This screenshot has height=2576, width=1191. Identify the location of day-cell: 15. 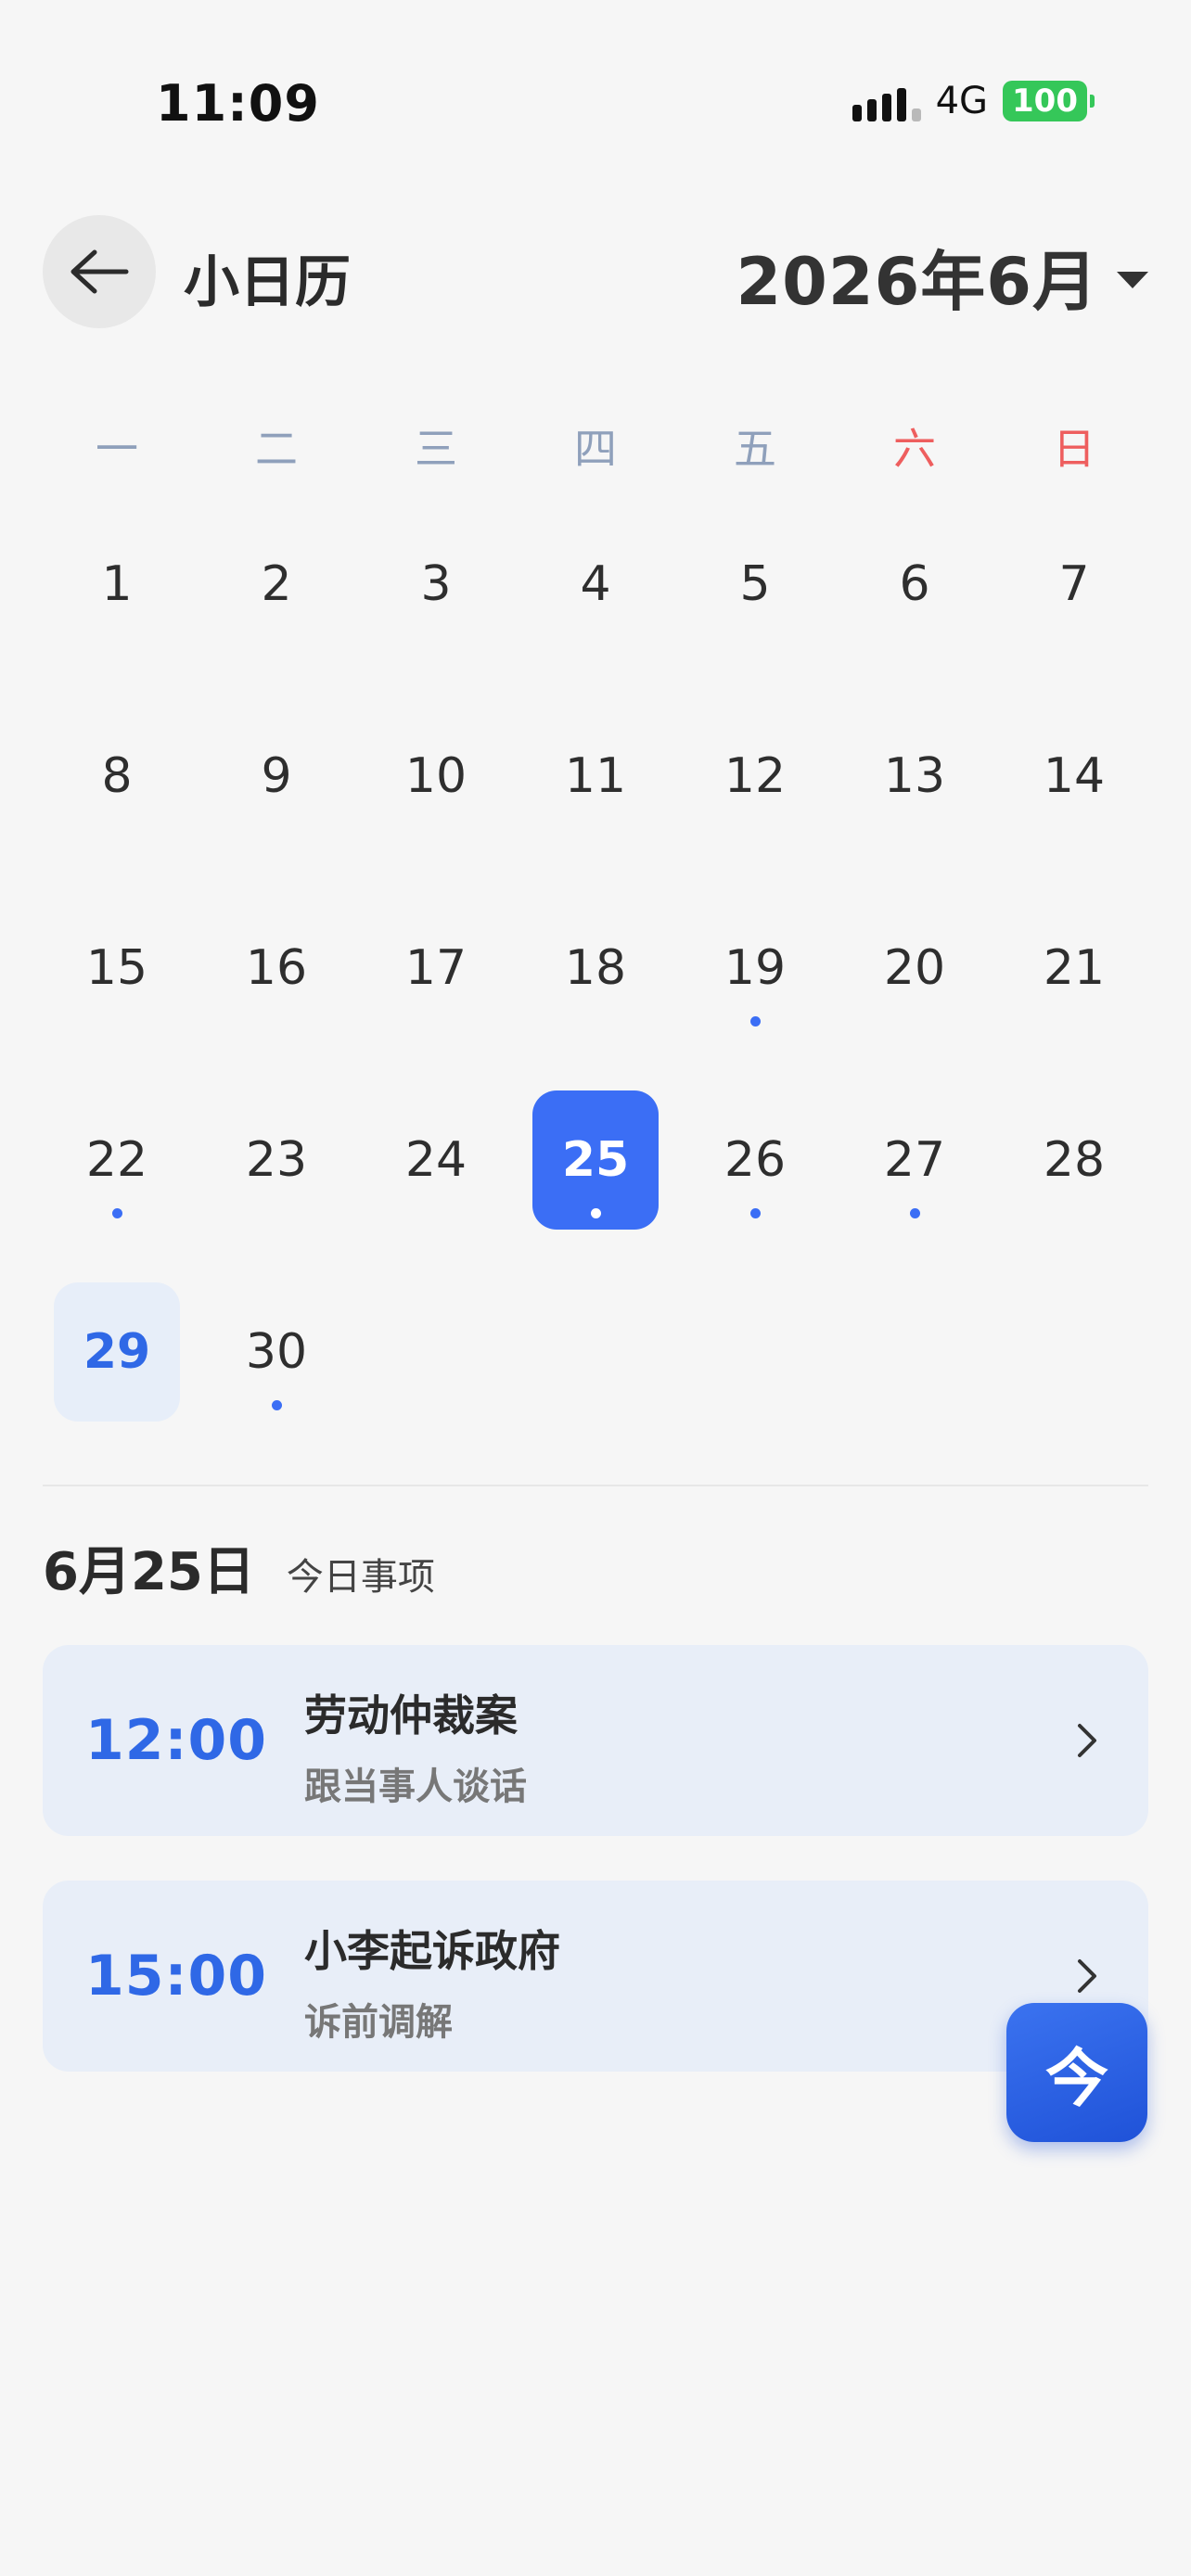
(117, 995).